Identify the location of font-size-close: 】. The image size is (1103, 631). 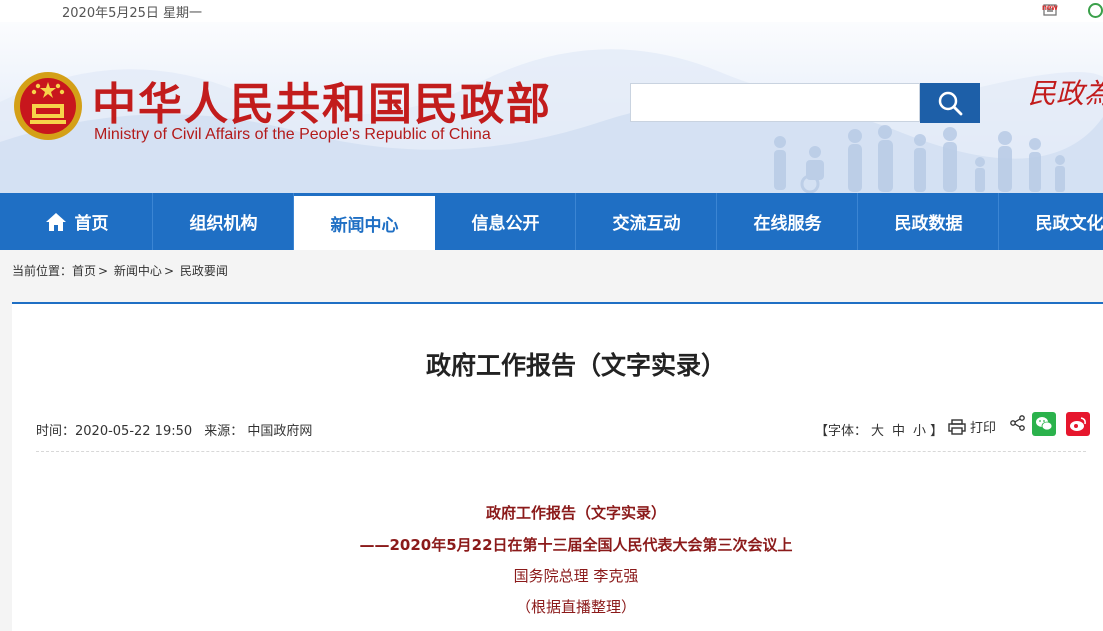
(937, 431).